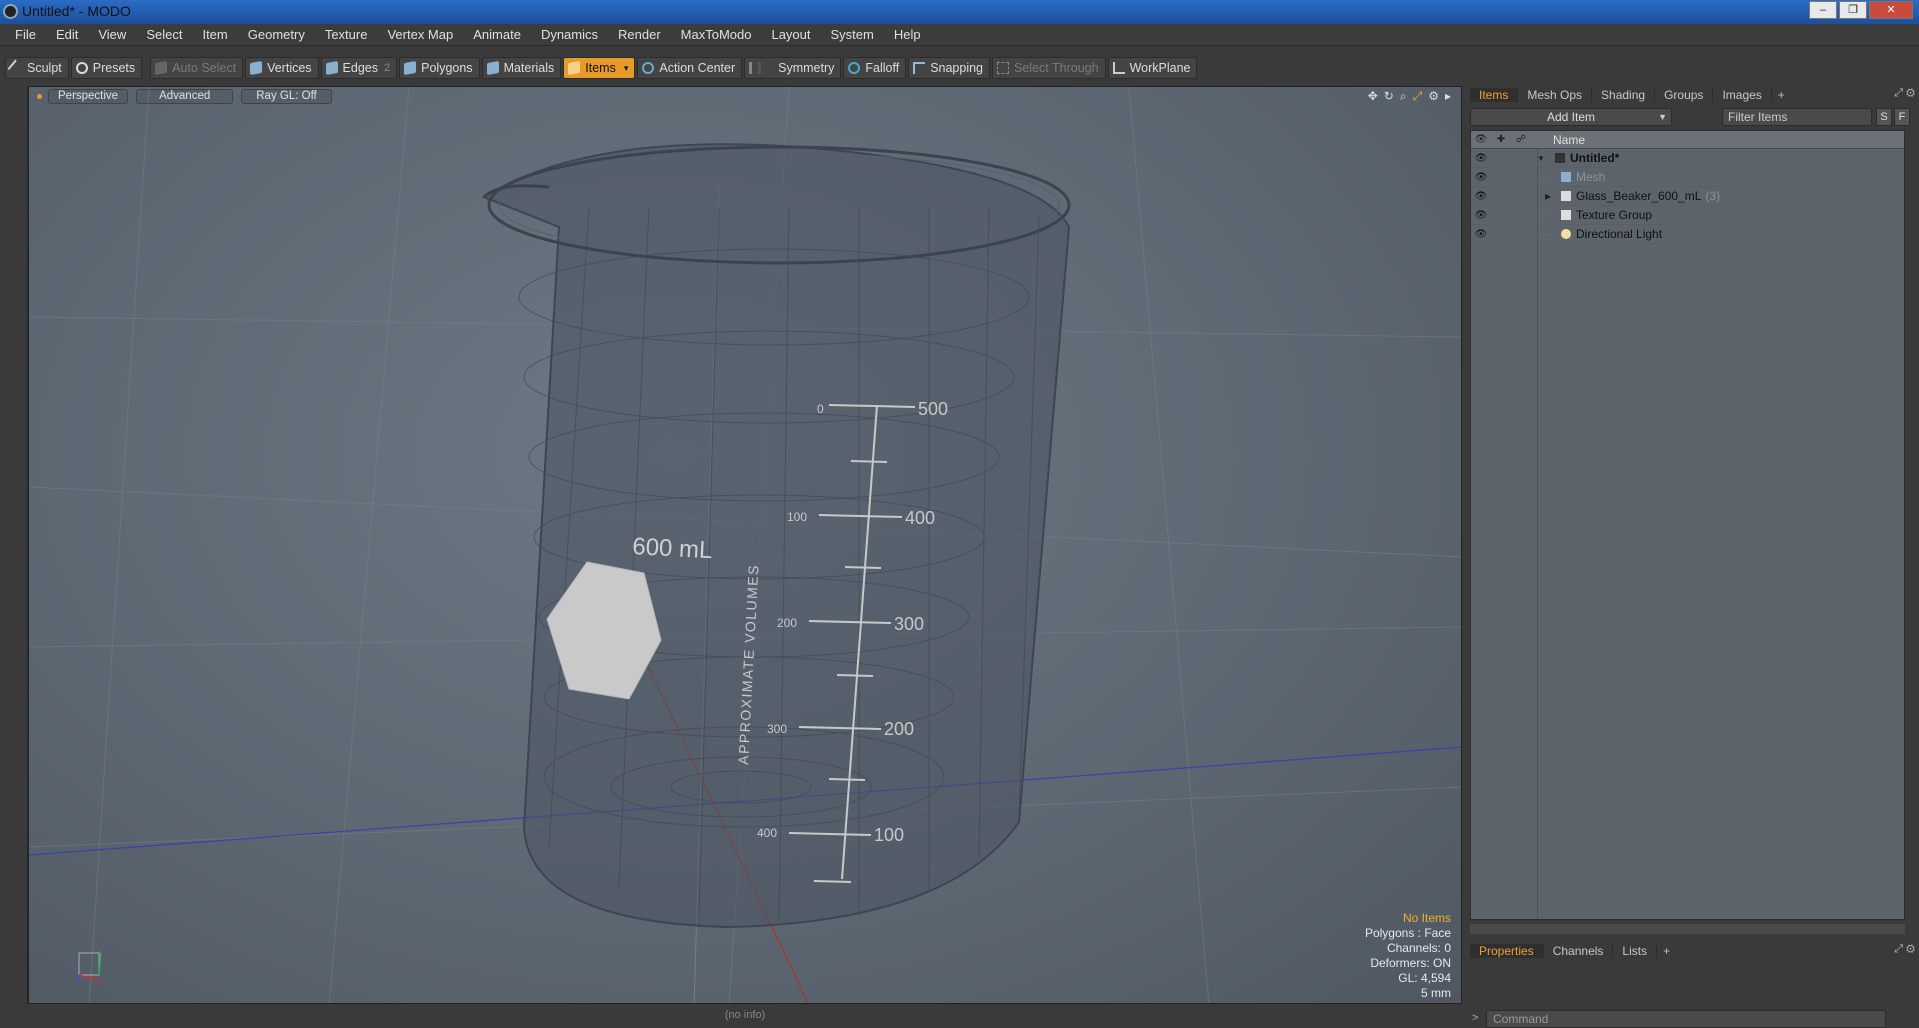  Describe the element at coordinates (276, 34) in the screenshot. I see `menu-geometry: Geometry` at that location.